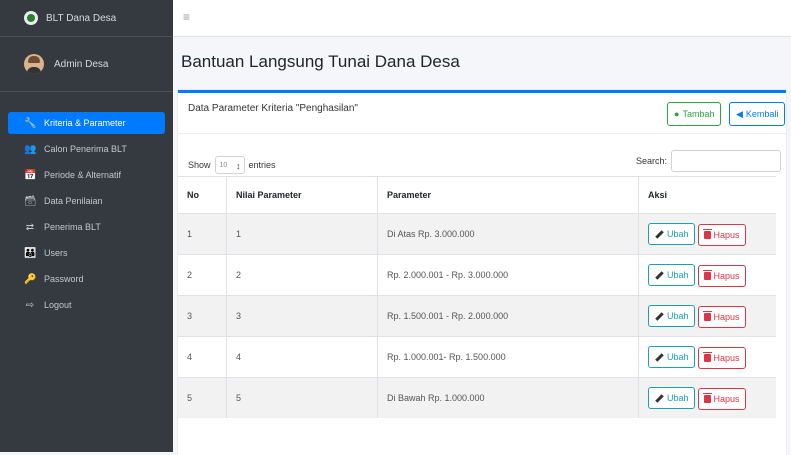 Image resolution: width=791 pixels, height=455 pixels. What do you see at coordinates (58, 305) in the screenshot?
I see `sidebar-item-label: Logout` at bounding box center [58, 305].